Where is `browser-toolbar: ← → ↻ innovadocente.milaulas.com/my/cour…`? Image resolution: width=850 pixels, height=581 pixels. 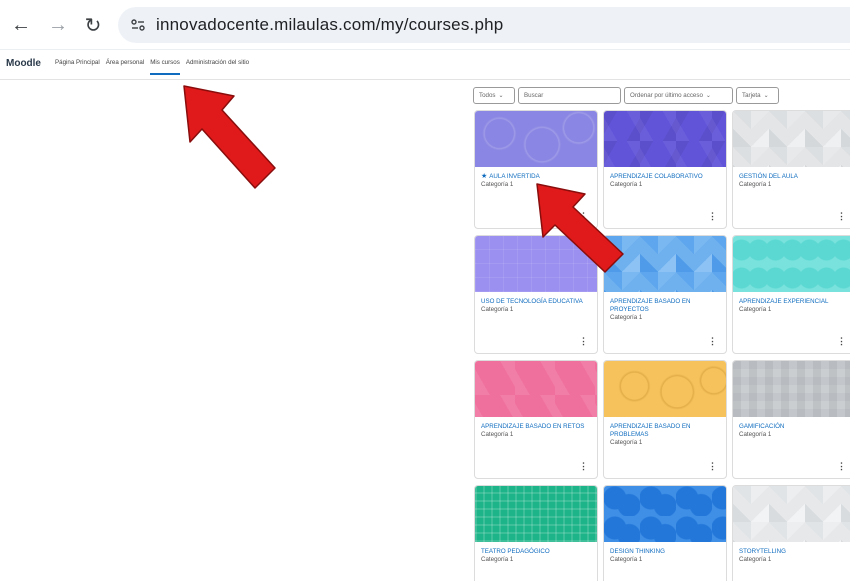 browser-toolbar: ← → ↻ innovadocente.milaulas.com/my/cour… is located at coordinates (425, 25).